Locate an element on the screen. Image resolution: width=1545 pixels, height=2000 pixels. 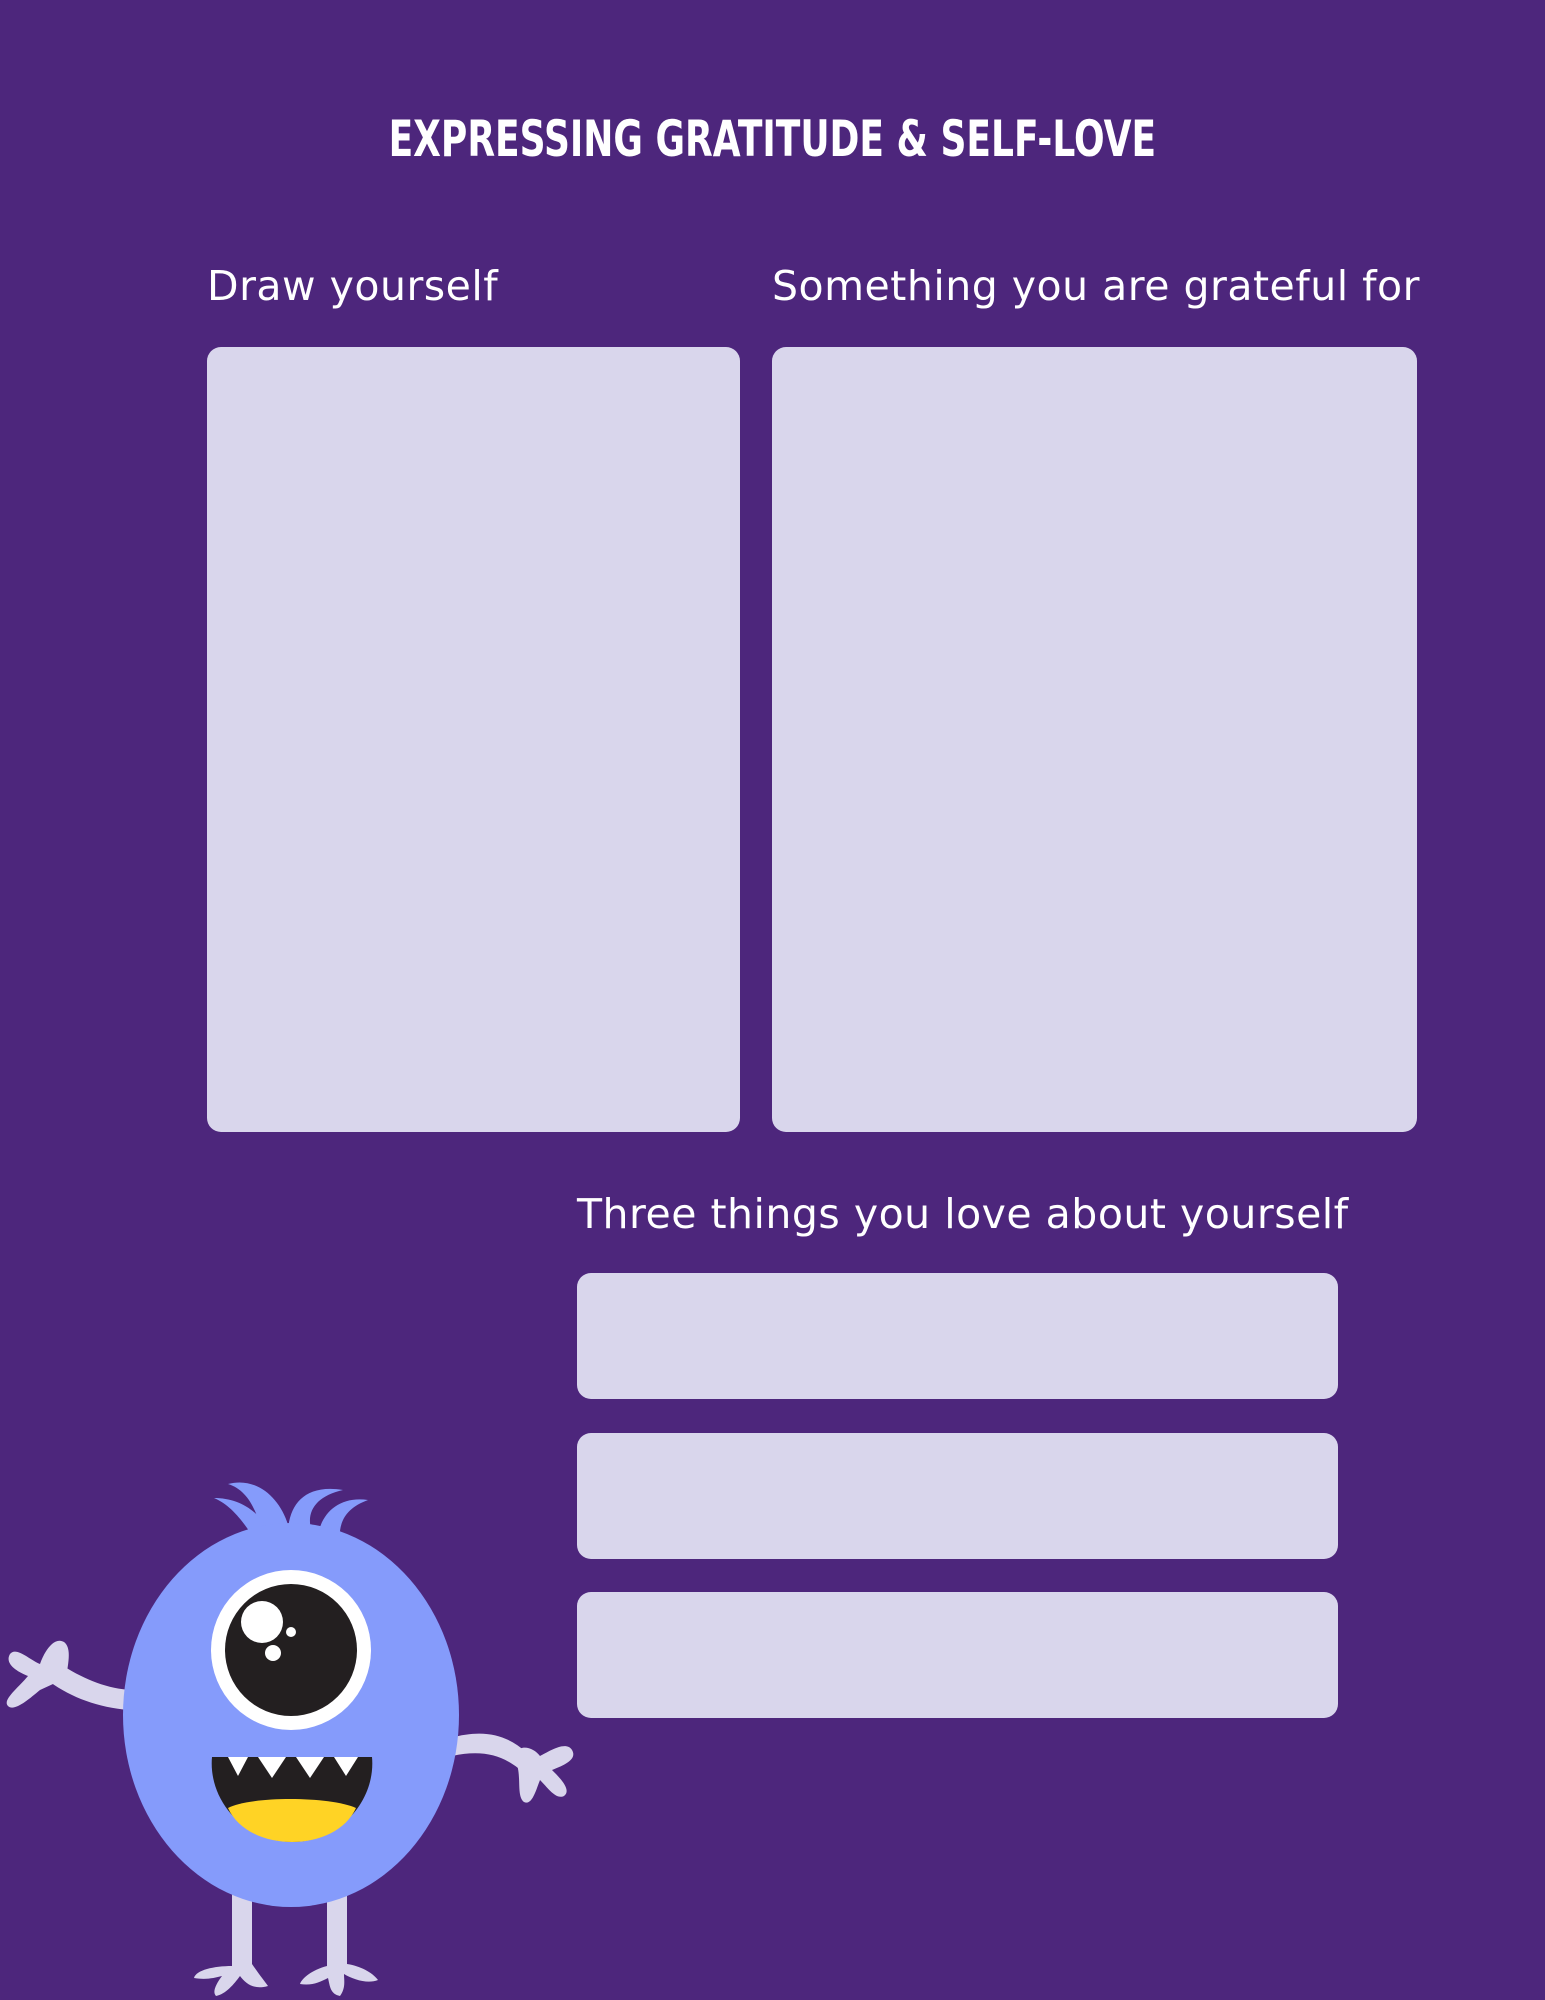
draw-yourself-box is located at coordinates (473, 739).